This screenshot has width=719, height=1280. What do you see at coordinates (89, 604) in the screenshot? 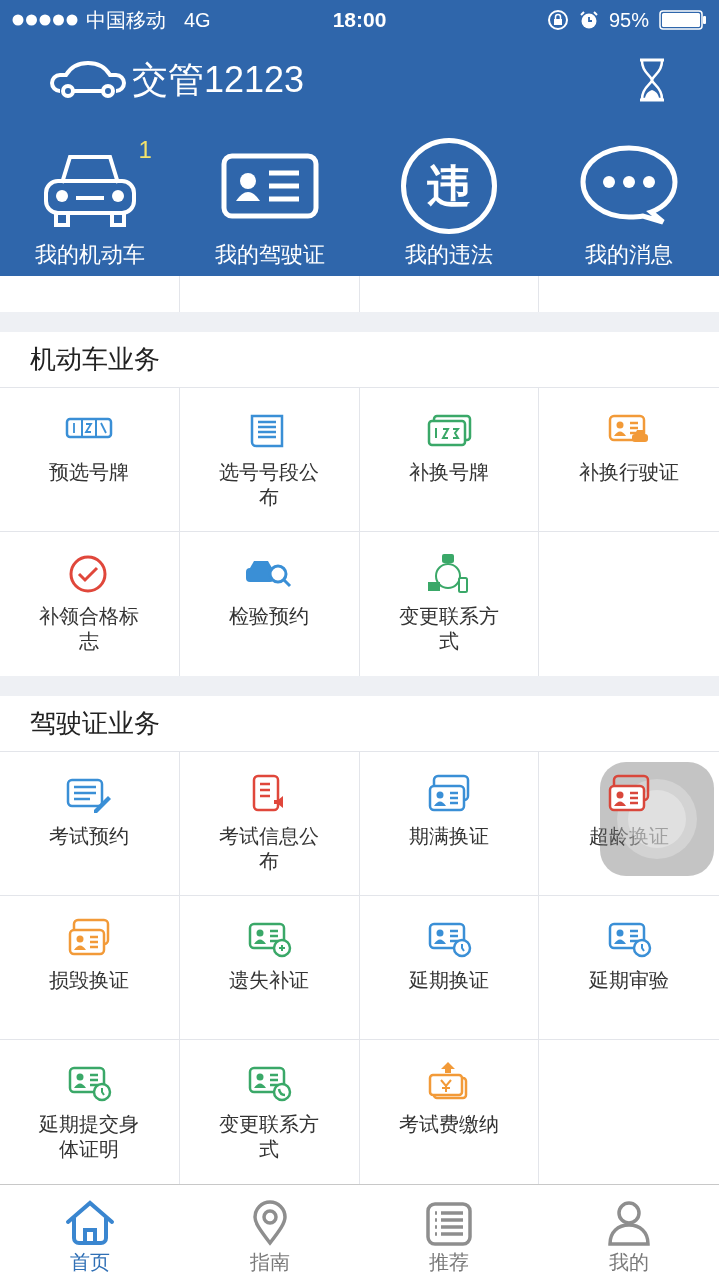
I see `service-tile: 补领合格标志` at bounding box center [89, 604].